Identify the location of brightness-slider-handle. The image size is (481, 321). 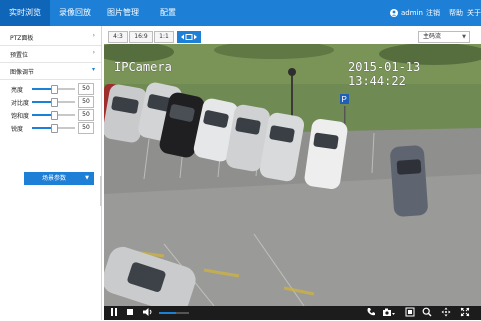
(54, 89).